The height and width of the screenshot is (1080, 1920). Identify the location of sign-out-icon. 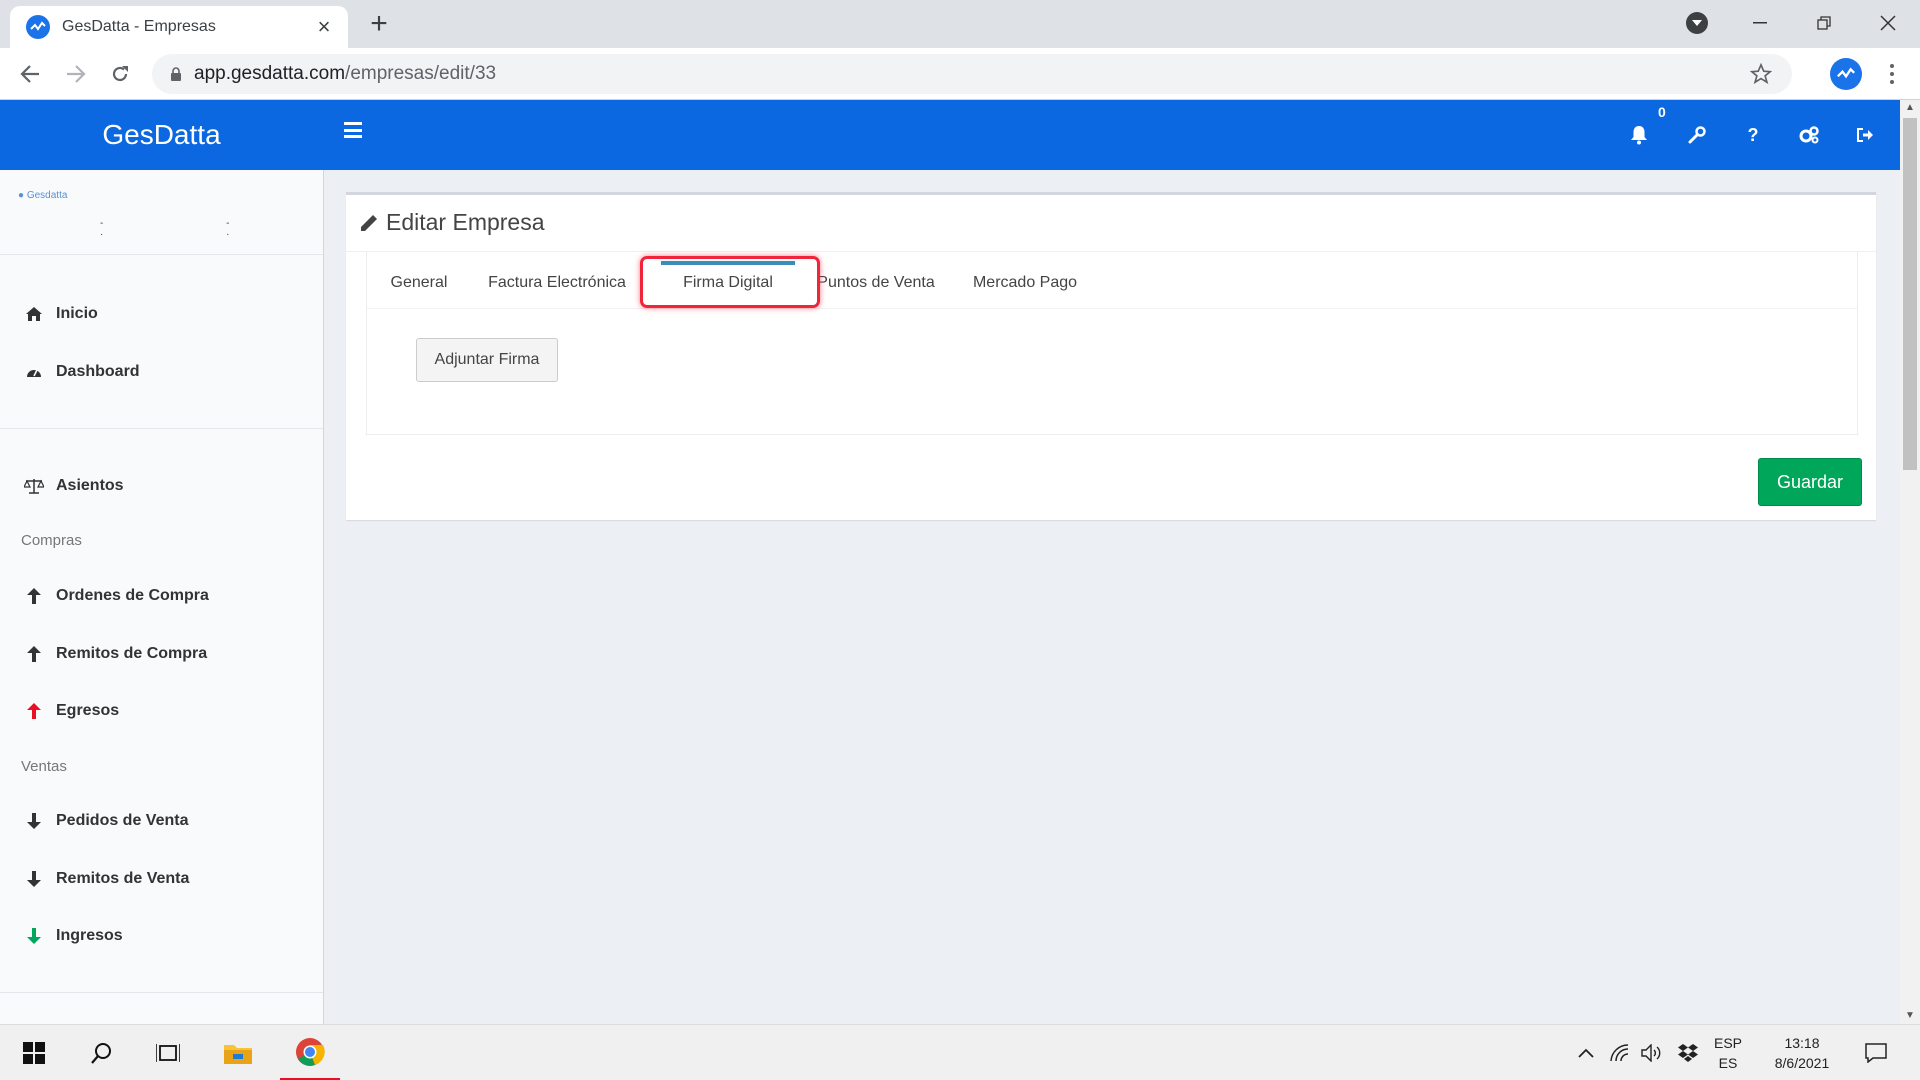
(1865, 135).